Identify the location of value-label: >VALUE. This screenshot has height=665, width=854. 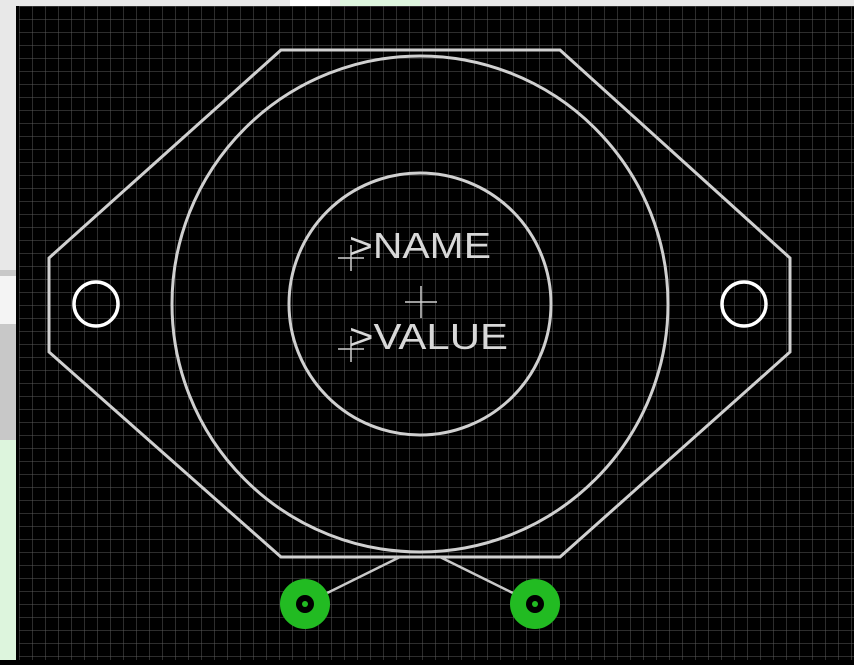
(428, 336).